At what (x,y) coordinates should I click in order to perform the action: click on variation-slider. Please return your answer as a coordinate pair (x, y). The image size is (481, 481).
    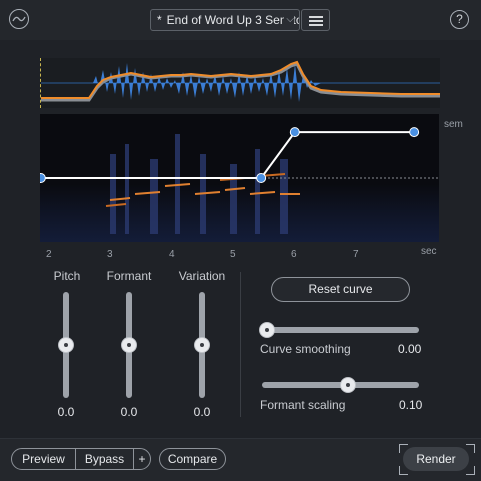
    Looking at the image, I should click on (202, 345).